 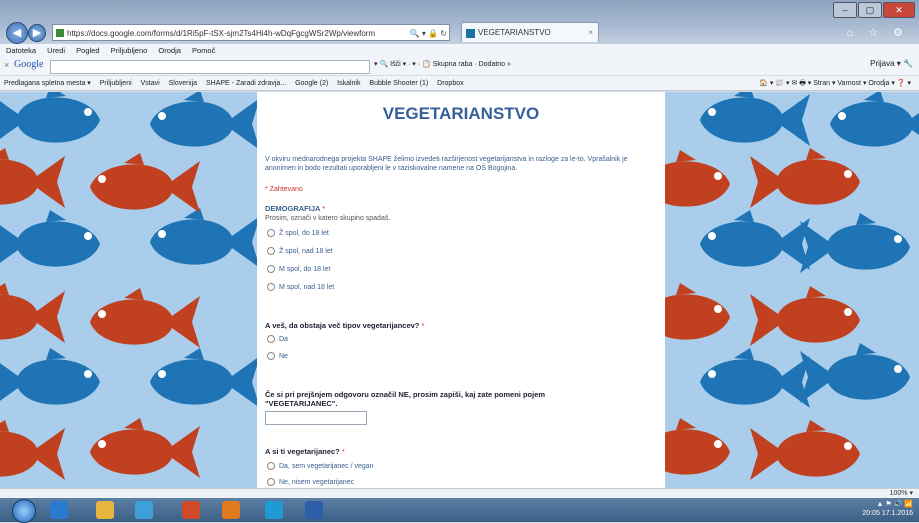 What do you see at coordinates (428, 32) in the screenshot?
I see `address-tools: 🔍 ▾ 🔒 ↻` at bounding box center [428, 32].